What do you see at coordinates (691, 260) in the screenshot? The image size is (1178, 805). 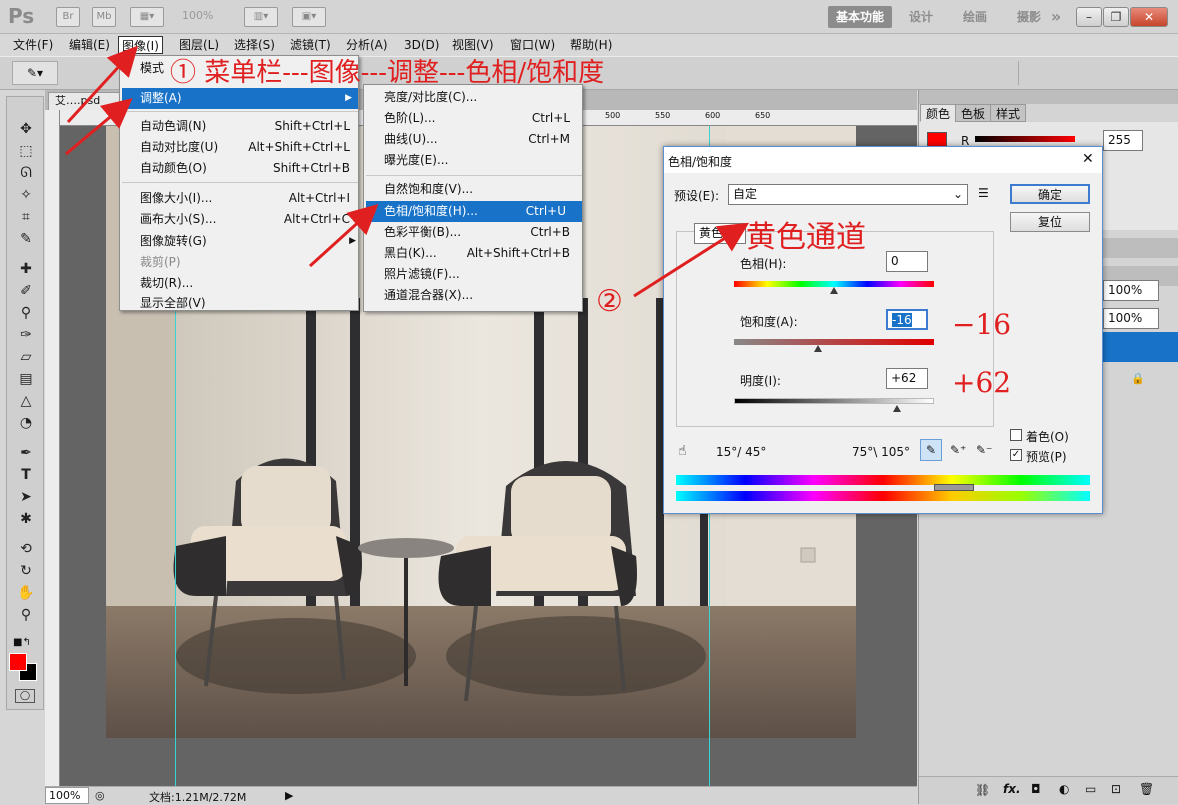 I see `arrow-to-channel` at bounding box center [691, 260].